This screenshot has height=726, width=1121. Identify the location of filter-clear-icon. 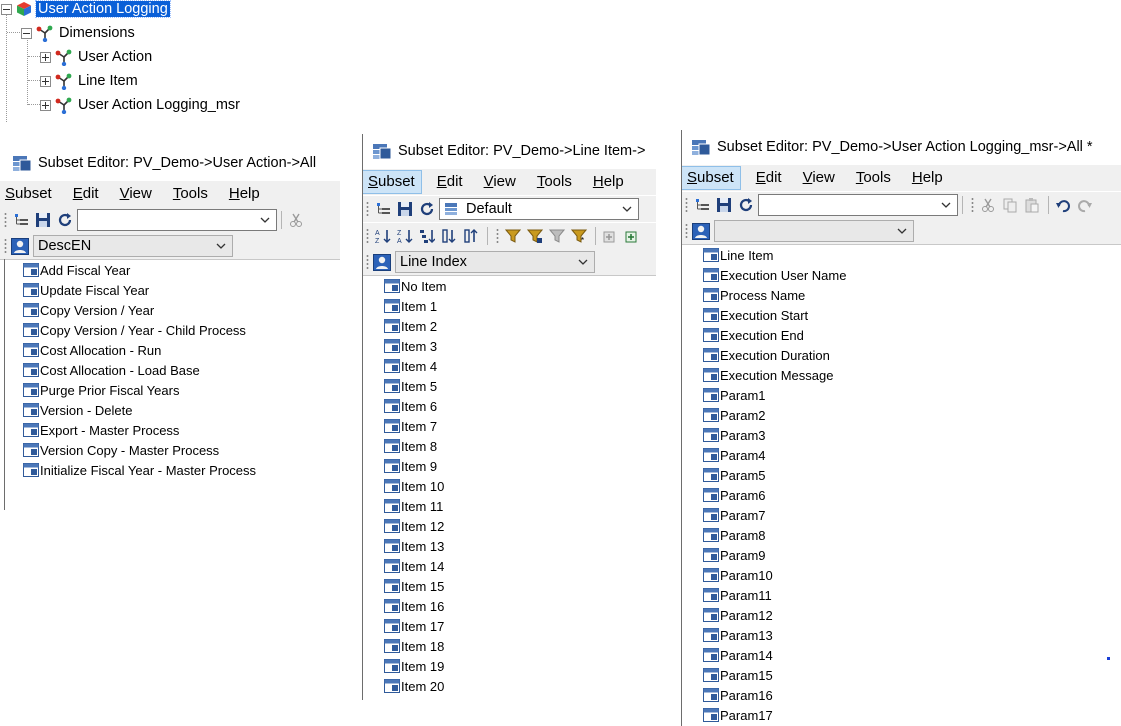
(557, 236).